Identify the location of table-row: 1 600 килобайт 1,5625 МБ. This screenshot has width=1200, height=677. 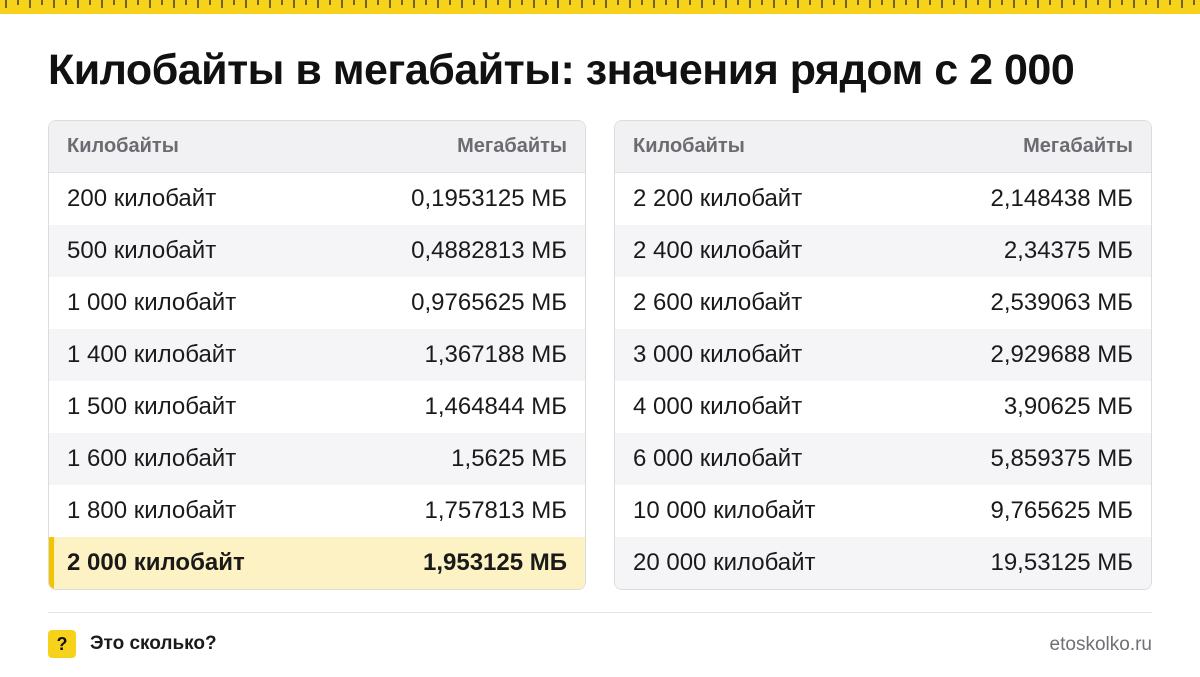
(317, 459).